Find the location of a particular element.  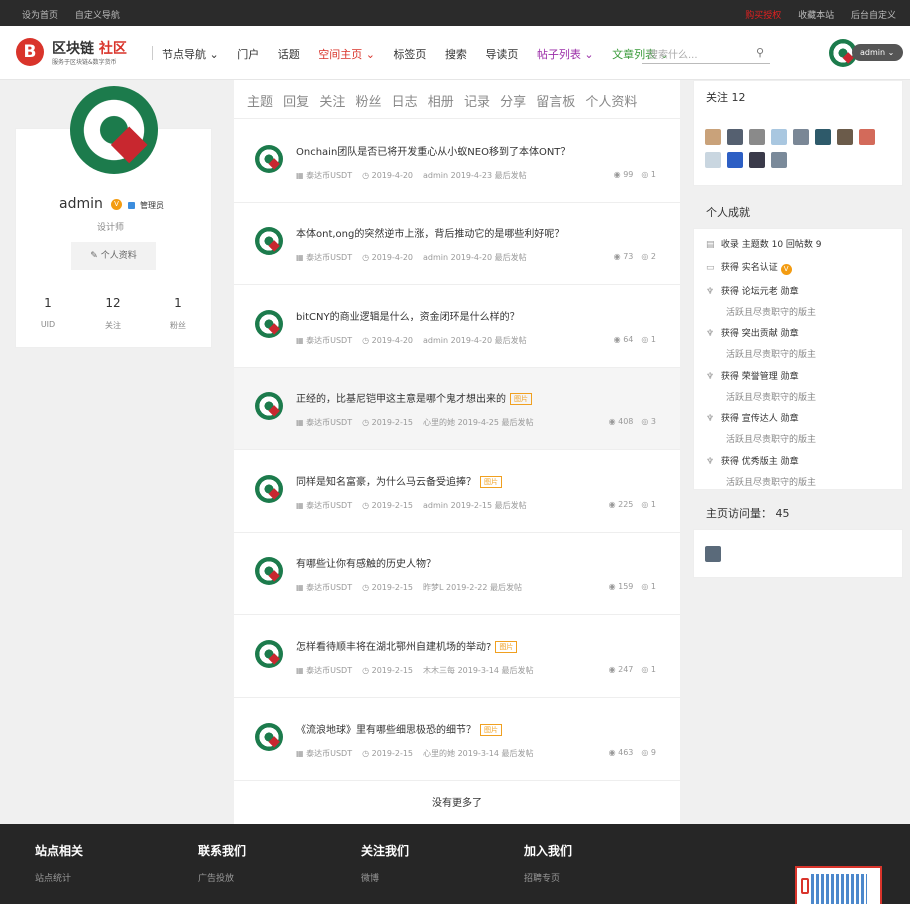

footer-col-site: 站点相关 站点统计 is located at coordinates (59, 864).